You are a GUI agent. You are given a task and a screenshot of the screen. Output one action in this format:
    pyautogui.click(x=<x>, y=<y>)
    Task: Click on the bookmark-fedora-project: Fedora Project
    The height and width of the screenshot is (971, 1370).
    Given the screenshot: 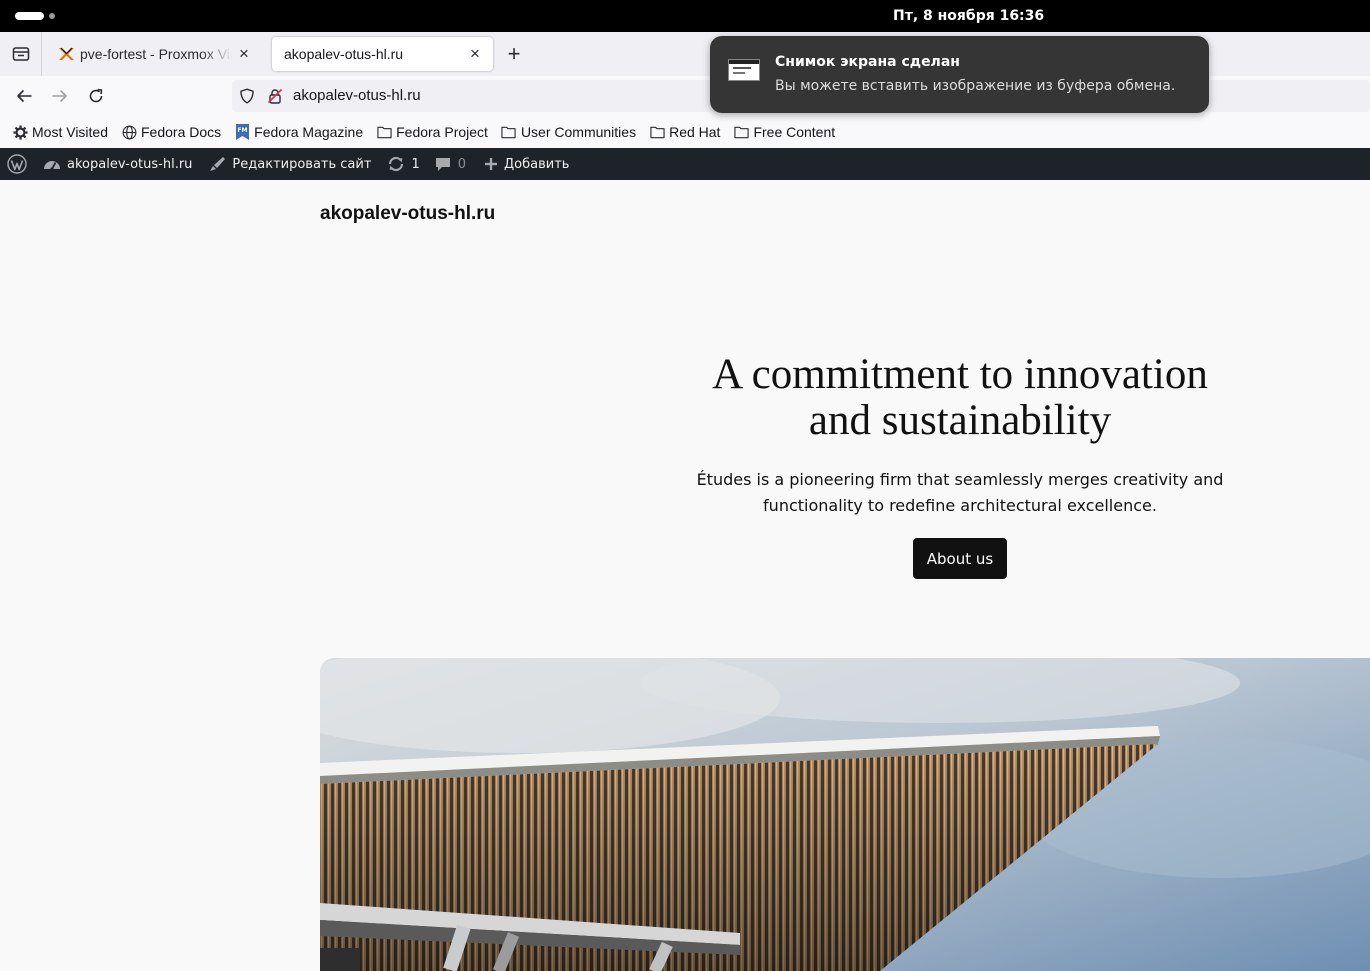 What is the action you would take?
    pyautogui.click(x=432, y=132)
    